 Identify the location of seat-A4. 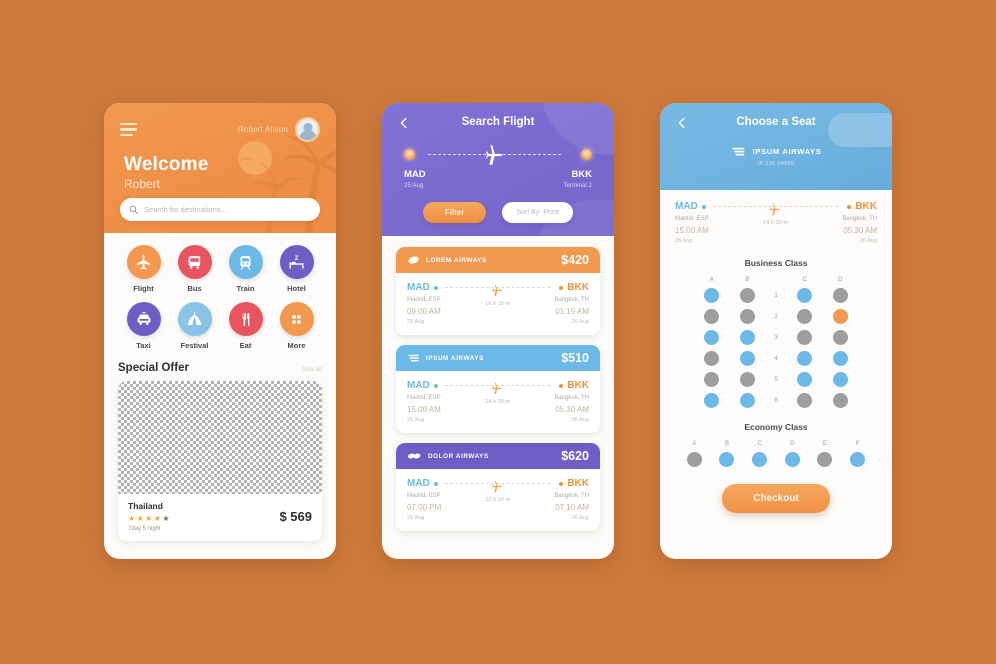
(712, 358).